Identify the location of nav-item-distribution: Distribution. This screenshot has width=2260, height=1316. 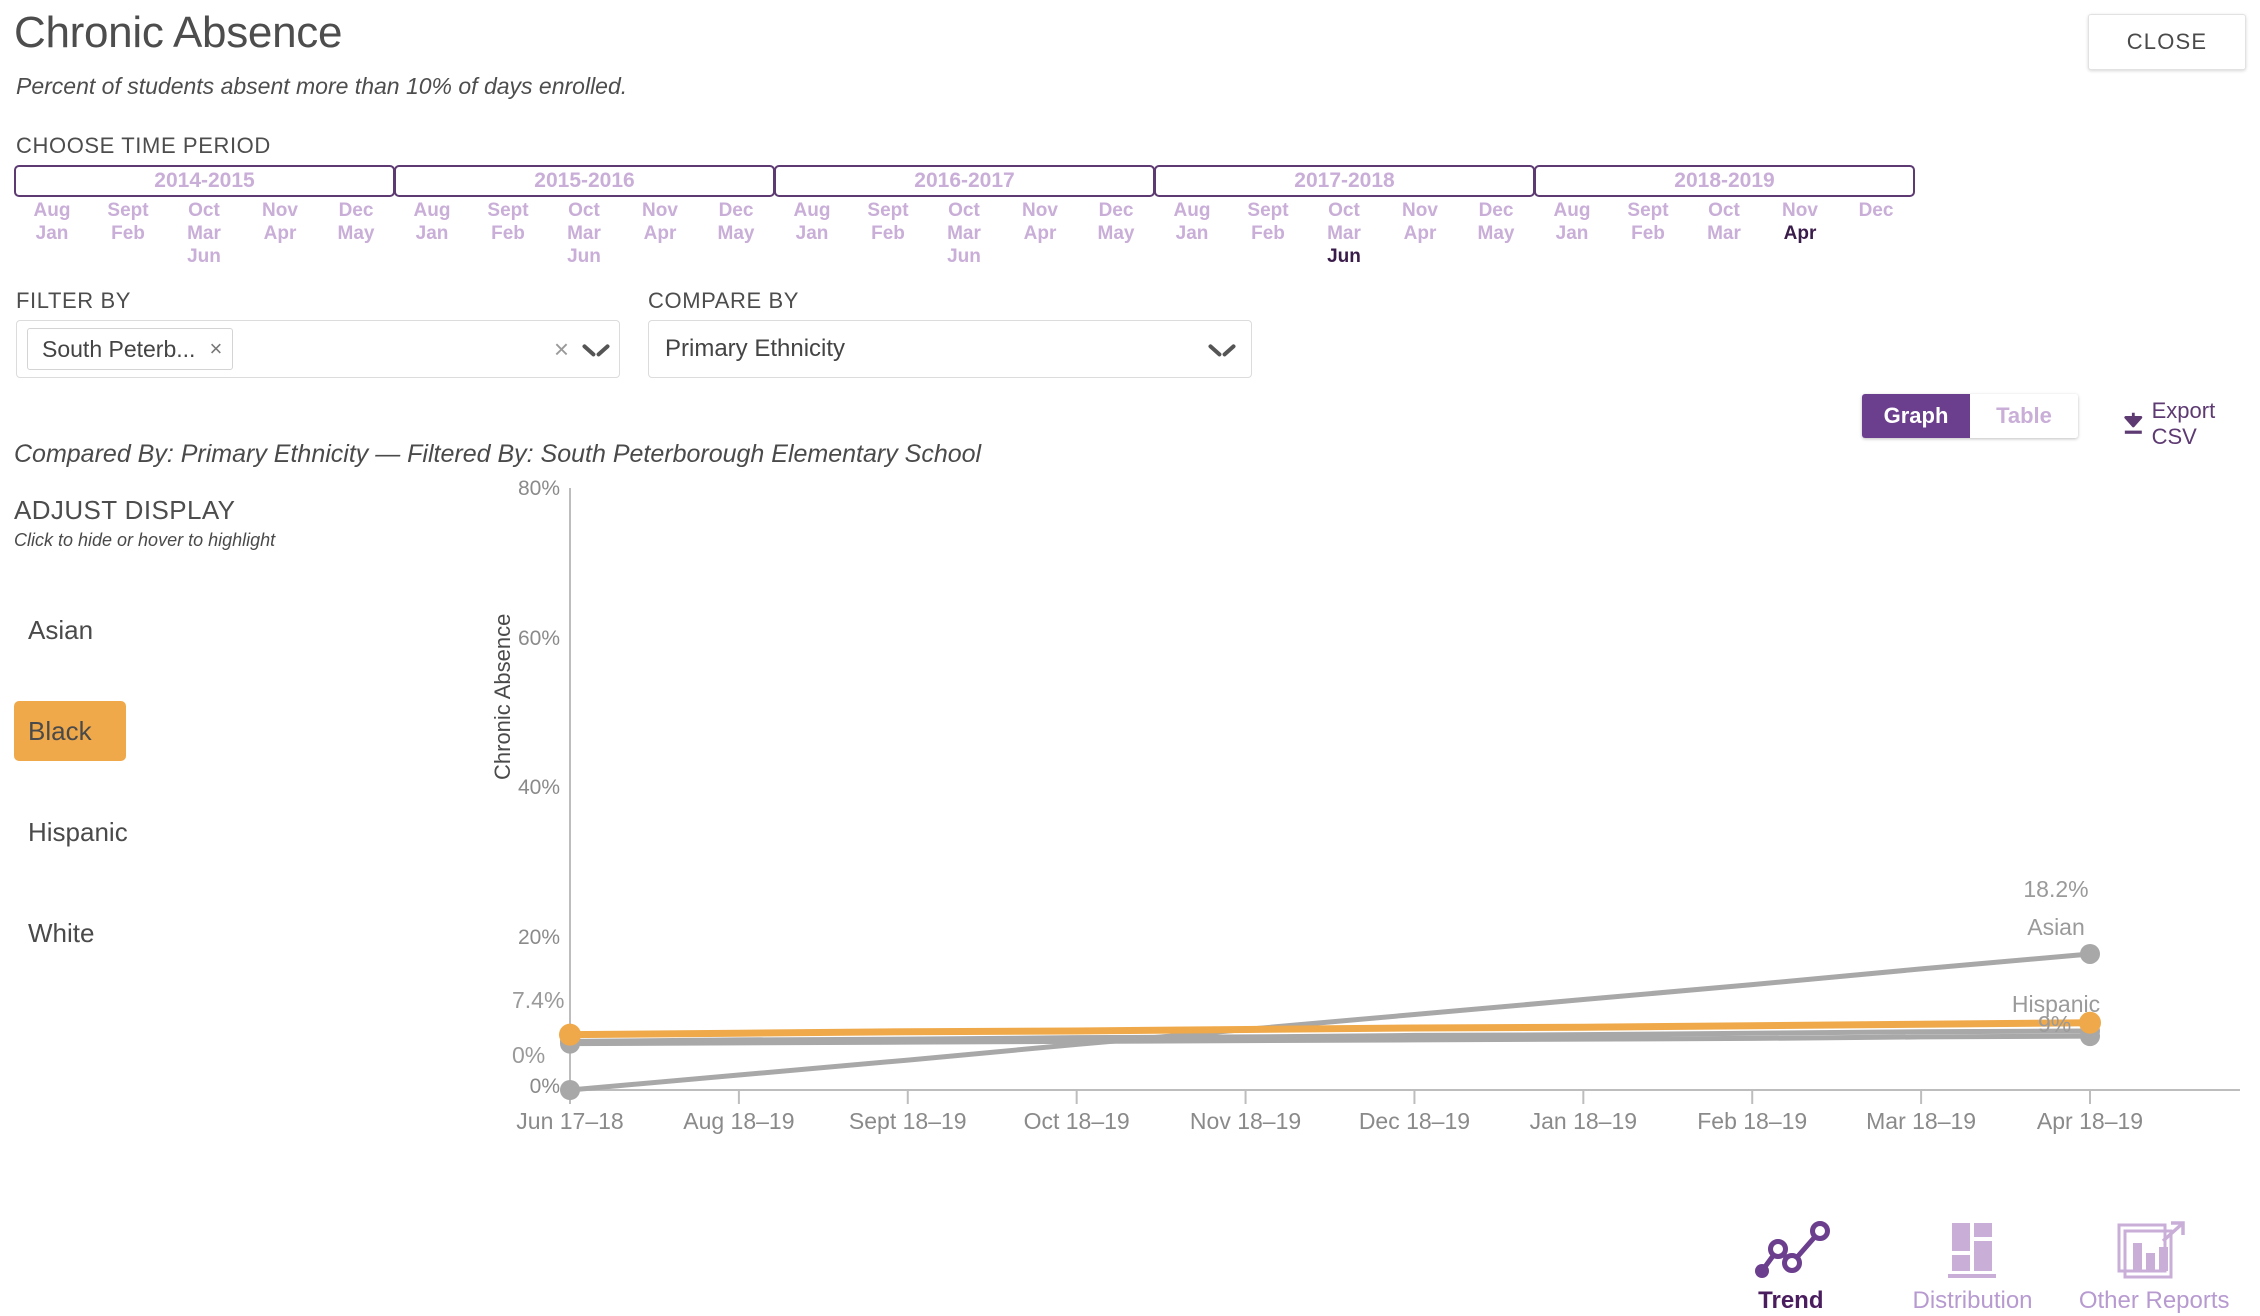
(1973, 1255).